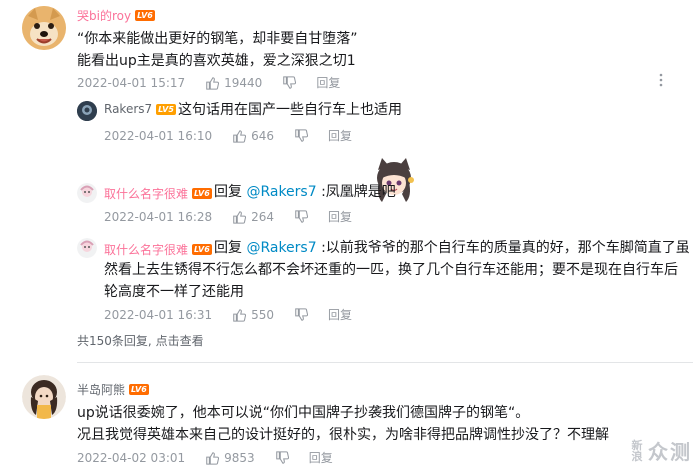  I want to click on reply-text: 这句话用在国产一些自行车上也适用, so click(290, 110).